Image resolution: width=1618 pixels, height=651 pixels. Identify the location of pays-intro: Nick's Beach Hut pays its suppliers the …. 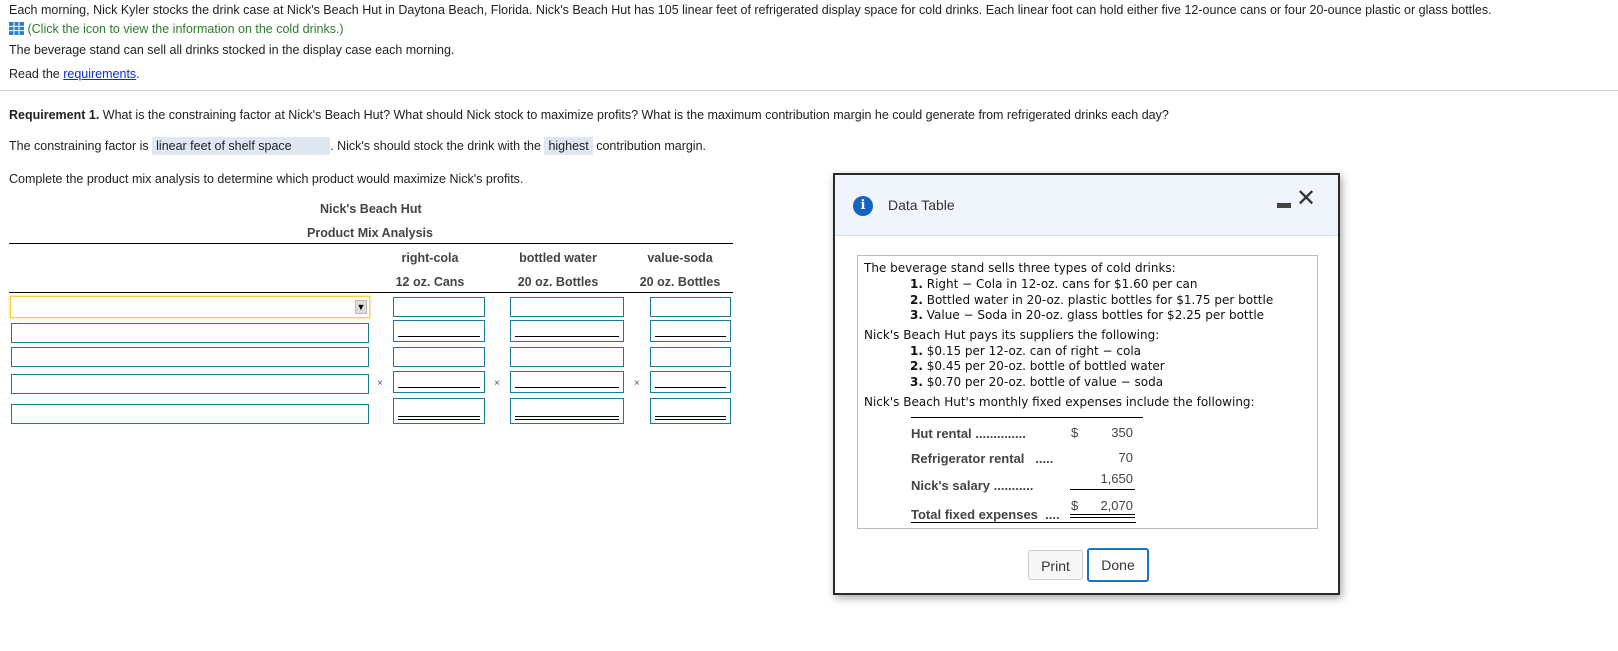
(1012, 335).